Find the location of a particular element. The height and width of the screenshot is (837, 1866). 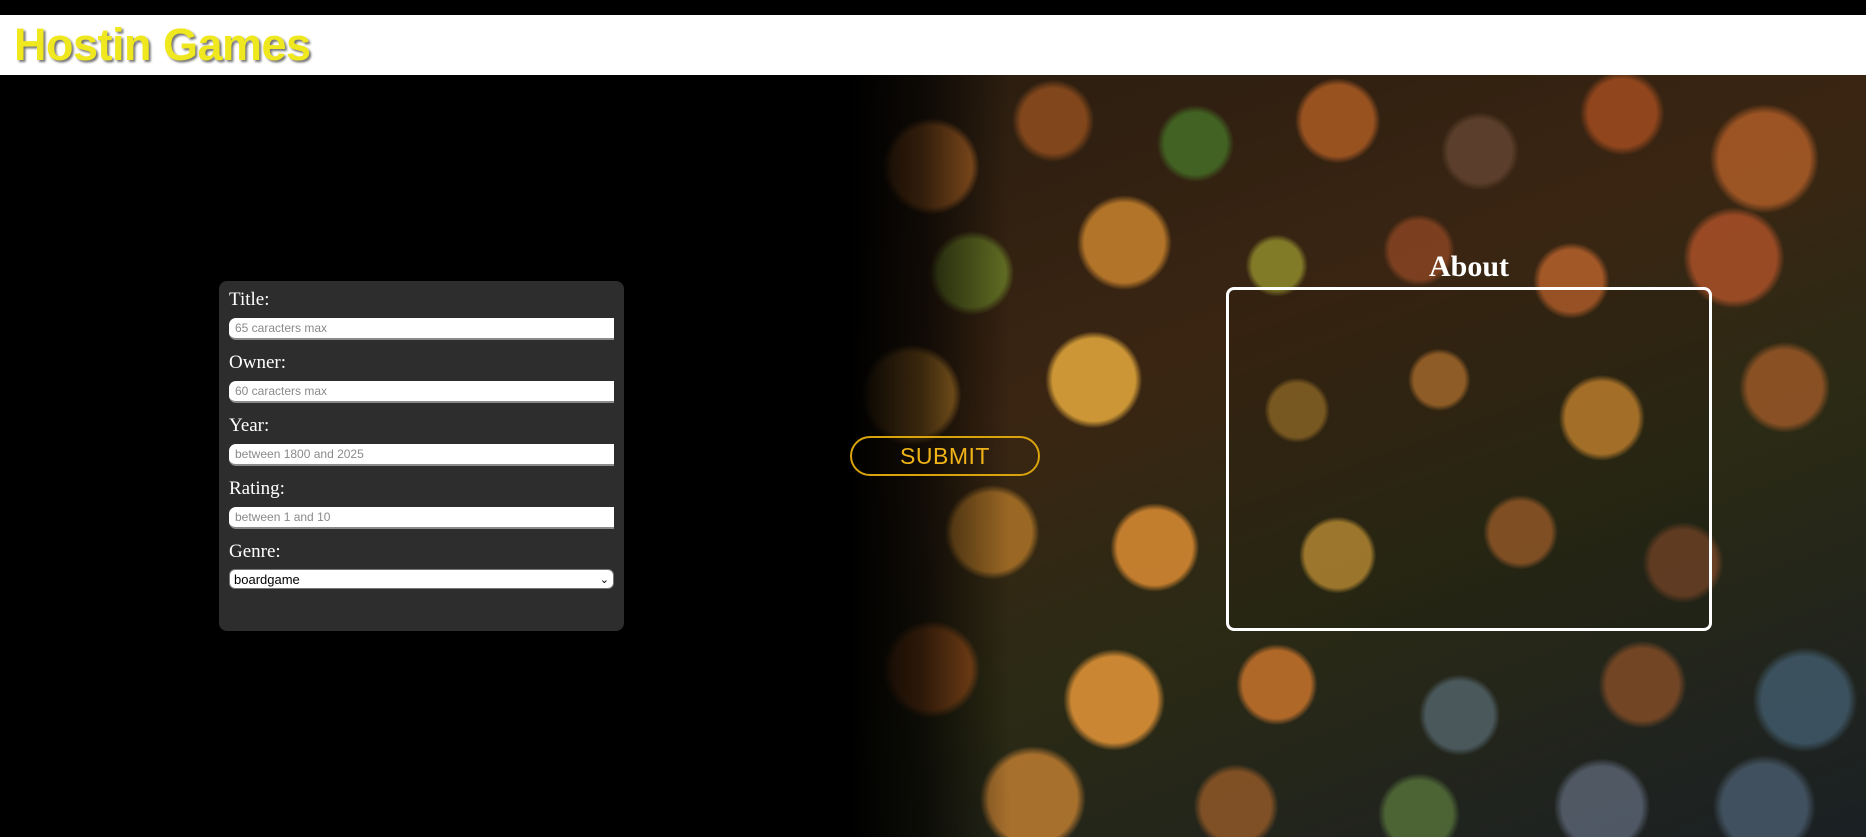

rating-label: Rating: is located at coordinates (257, 488).